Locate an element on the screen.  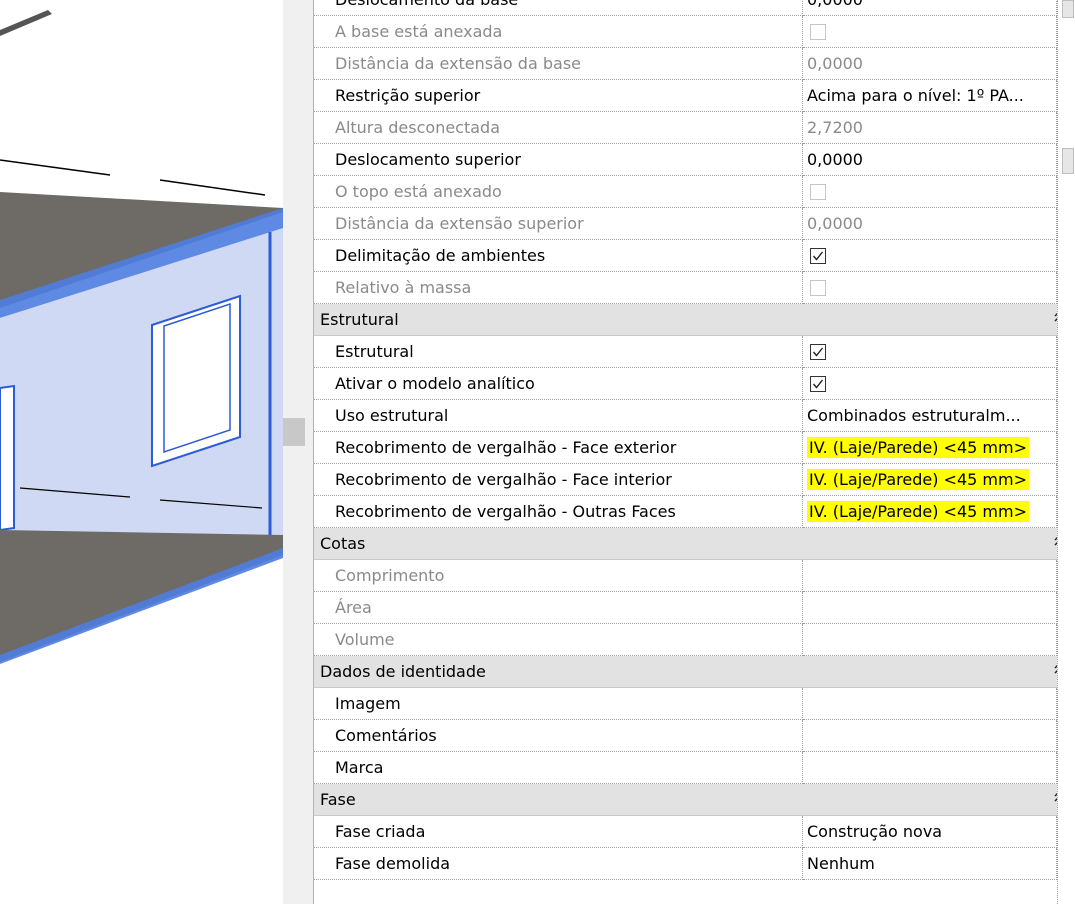
slab-edge-top is located at coordinates (26, 23).